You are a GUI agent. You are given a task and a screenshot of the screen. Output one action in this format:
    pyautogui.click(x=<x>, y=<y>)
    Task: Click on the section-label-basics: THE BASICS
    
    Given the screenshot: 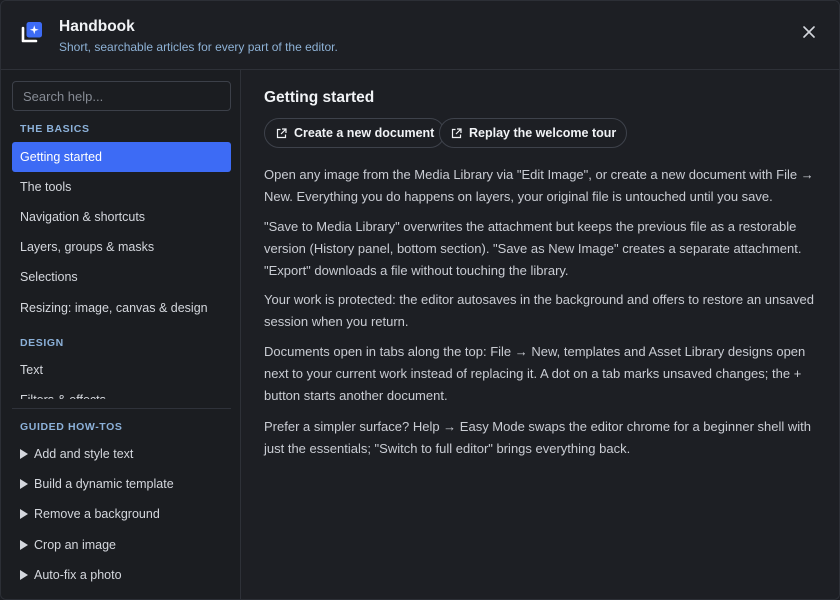 What is the action you would take?
    pyautogui.click(x=55, y=129)
    